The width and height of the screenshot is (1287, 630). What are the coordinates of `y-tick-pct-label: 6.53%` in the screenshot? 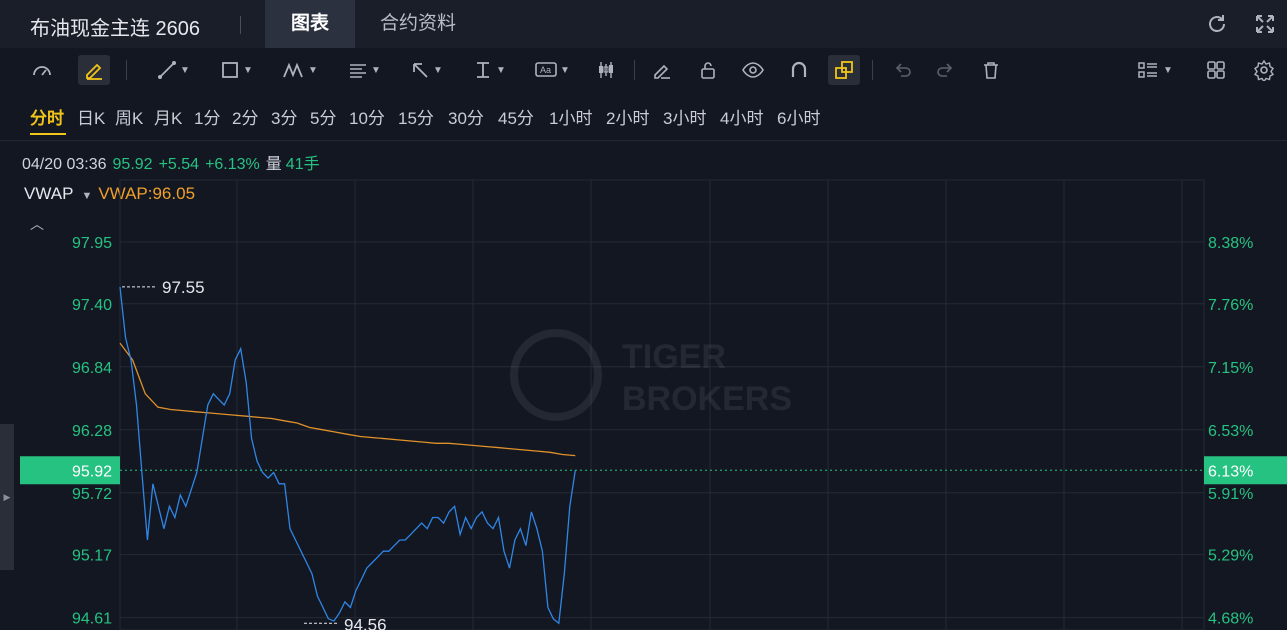 It's located at (1230, 431).